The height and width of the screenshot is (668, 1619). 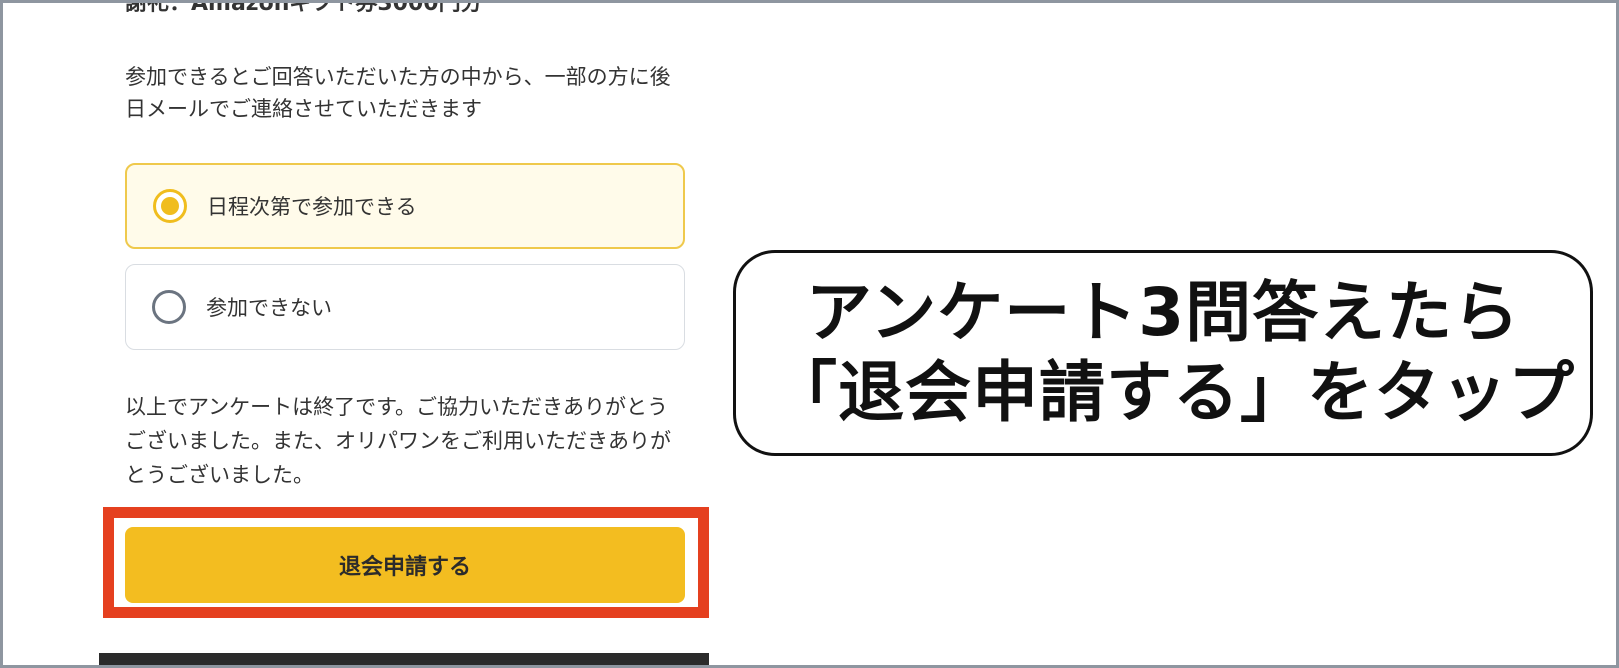 What do you see at coordinates (1163, 312) in the screenshot?
I see `callout-line-1: アンケート3問答えたら` at bounding box center [1163, 312].